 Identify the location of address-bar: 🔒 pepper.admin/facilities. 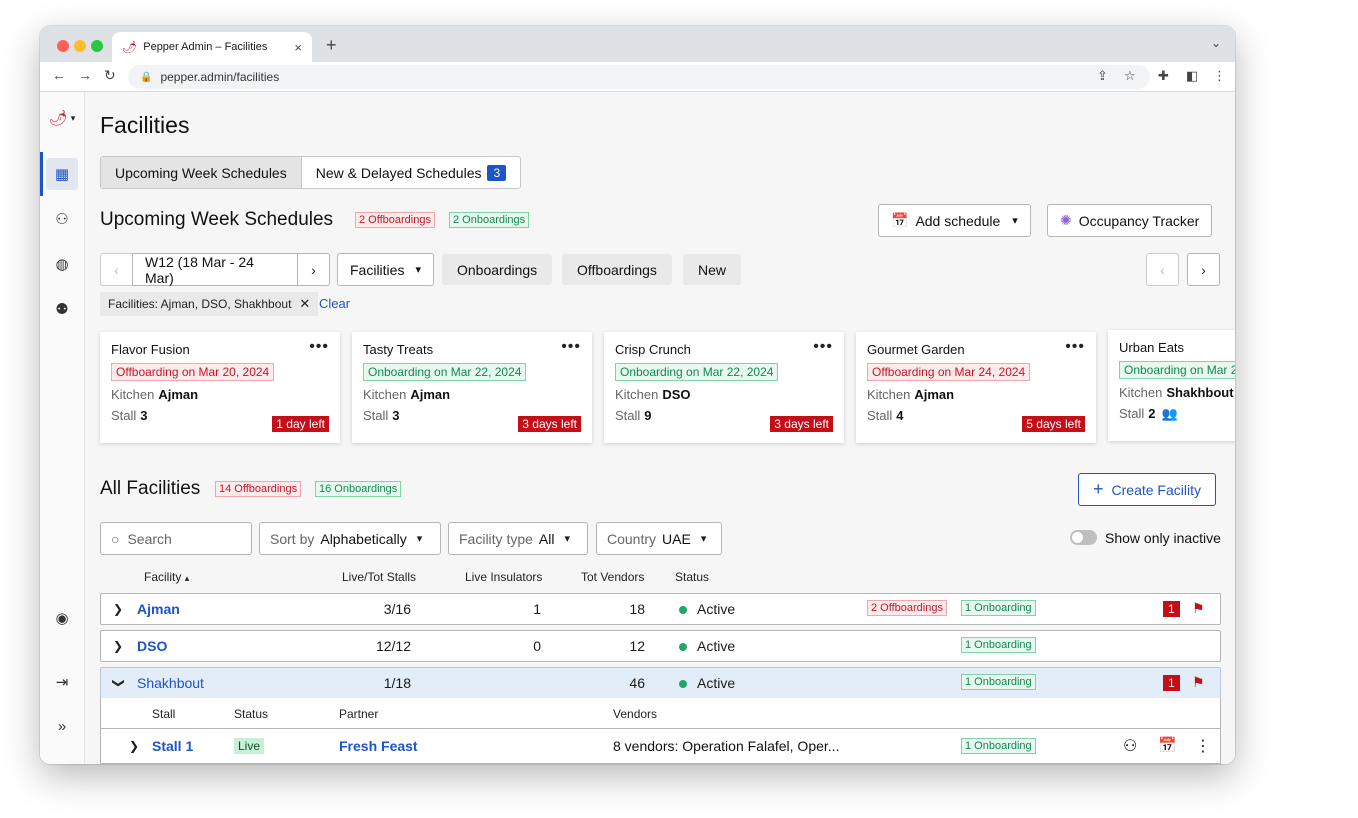
(639, 77).